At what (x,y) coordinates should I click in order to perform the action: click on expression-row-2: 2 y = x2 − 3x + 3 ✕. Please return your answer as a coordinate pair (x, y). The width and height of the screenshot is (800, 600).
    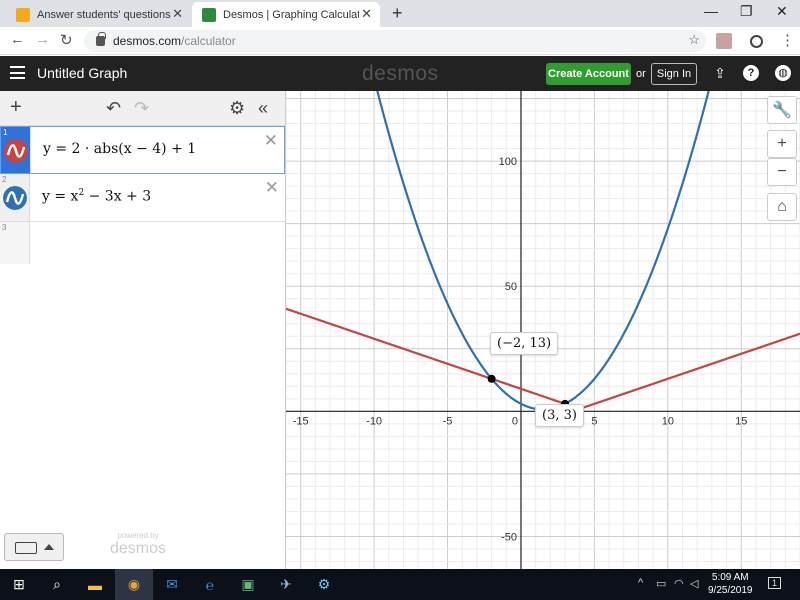
    Looking at the image, I should click on (142, 198).